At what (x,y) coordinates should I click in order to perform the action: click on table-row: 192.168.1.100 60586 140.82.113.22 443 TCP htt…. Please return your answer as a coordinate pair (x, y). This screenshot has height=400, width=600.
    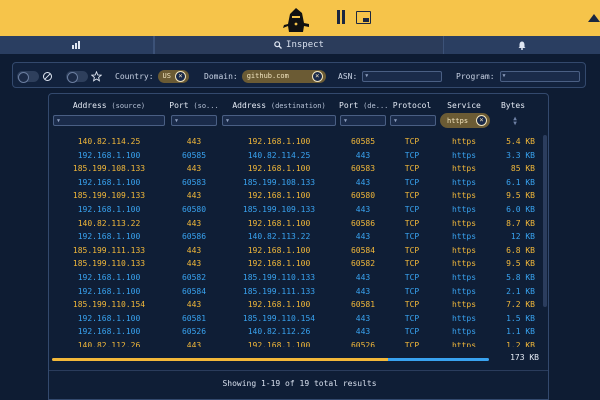
    Looking at the image, I should click on (295, 237).